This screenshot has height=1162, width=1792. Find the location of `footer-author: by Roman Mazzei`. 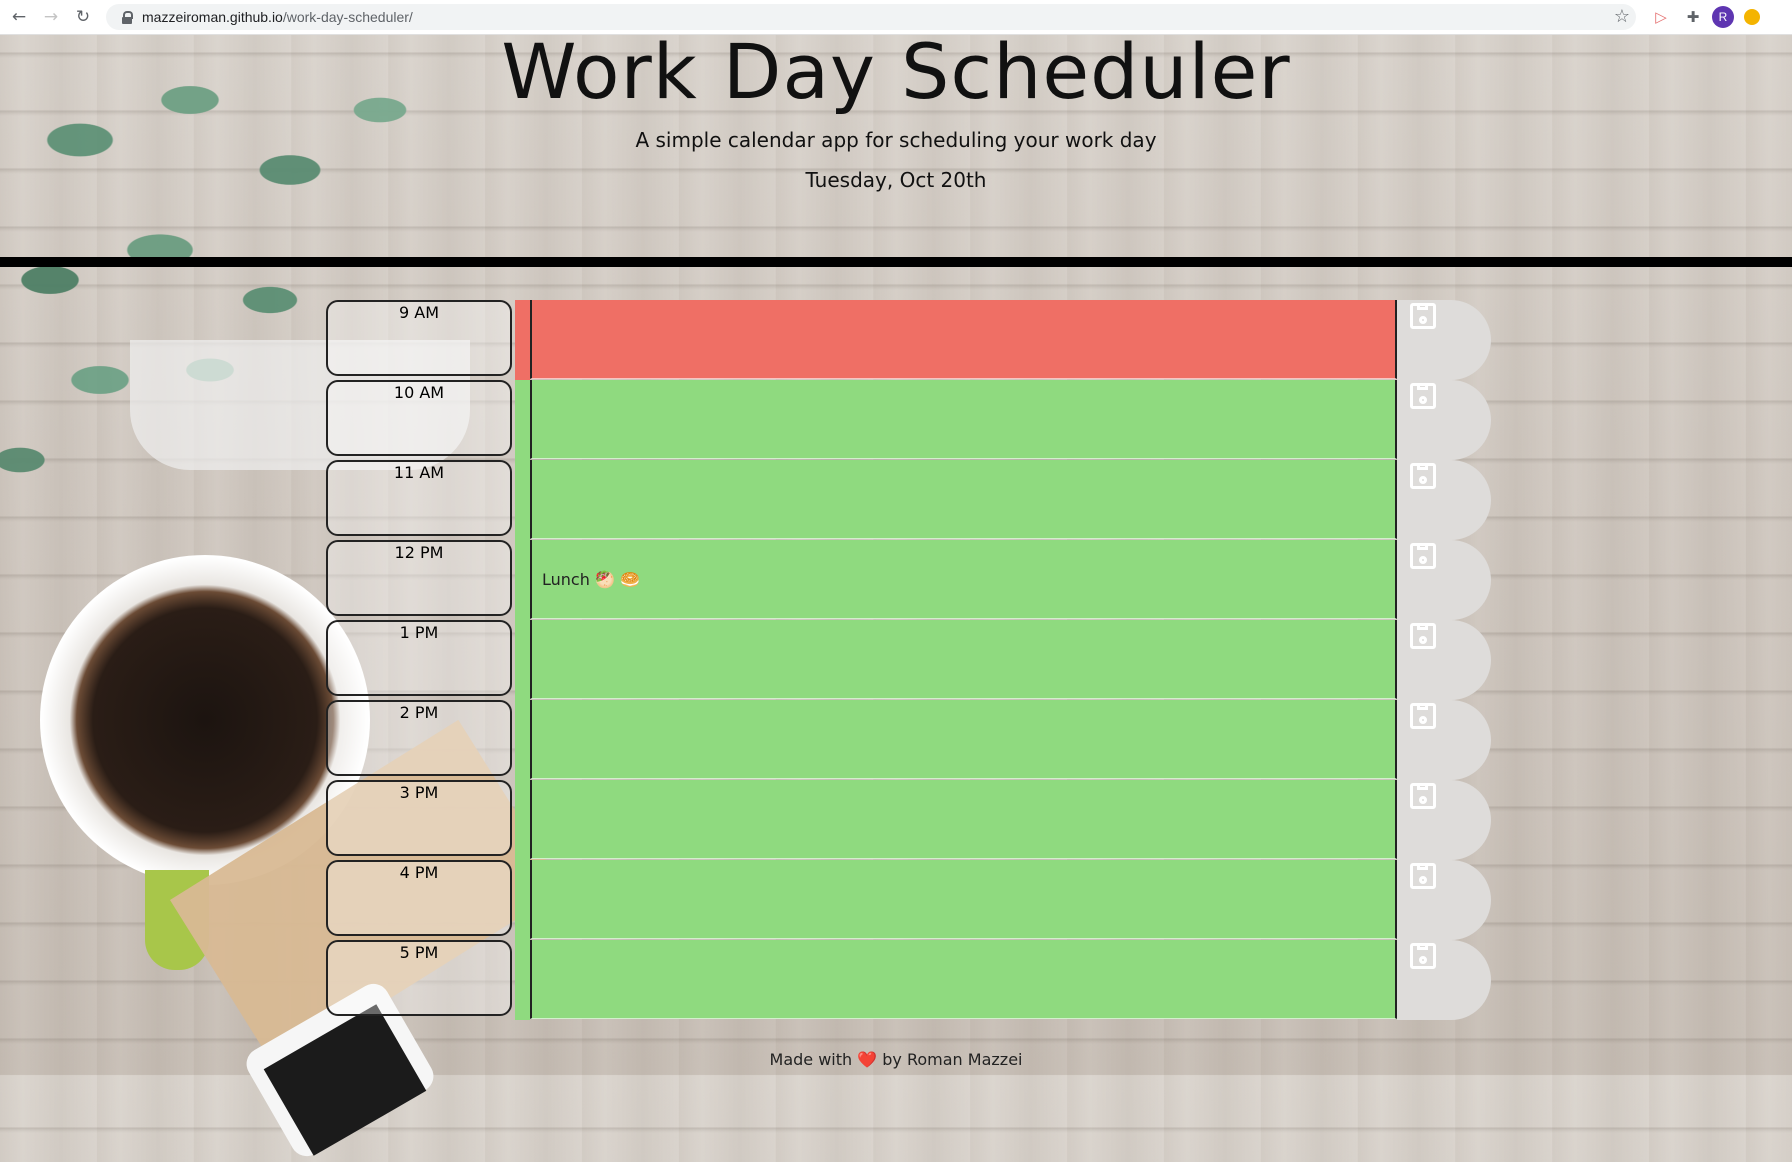

footer-author: by Roman Mazzei is located at coordinates (952, 1059).